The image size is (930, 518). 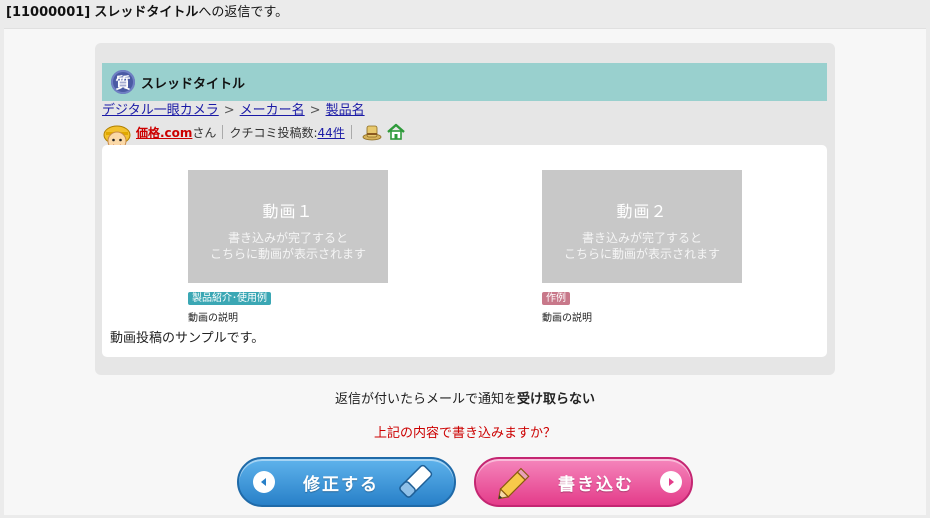 What do you see at coordinates (288, 226) in the screenshot?
I see `video-placeholder-1: 動画１ 書き込みが完了すると こちらに動画が表示されます` at bounding box center [288, 226].